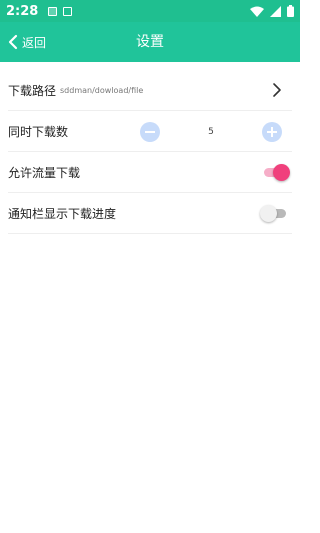 This screenshot has width=320, height=533. Describe the element at coordinates (62, 213) in the screenshot. I see `notification-progress-label: 通知栏显示下载进度` at that location.